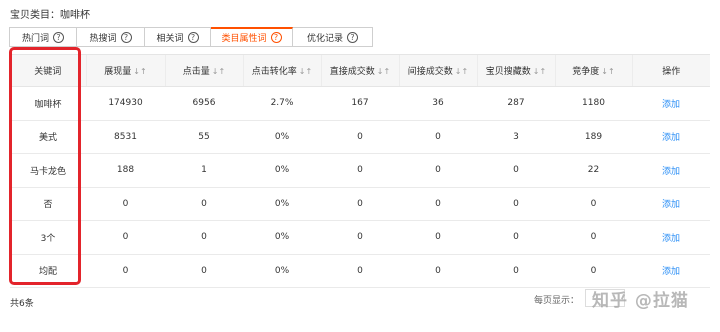  I want to click on tab-hot-search-words: 热搜词 ?, so click(111, 37).